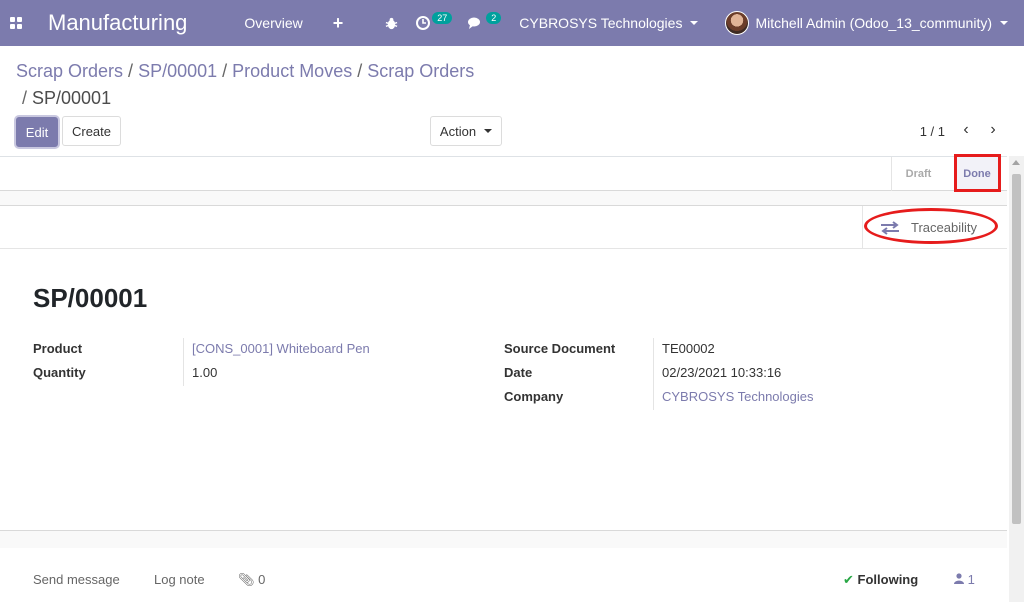  Describe the element at coordinates (966, 130) in the screenshot. I see `pager-previous-icon: ‹` at that location.